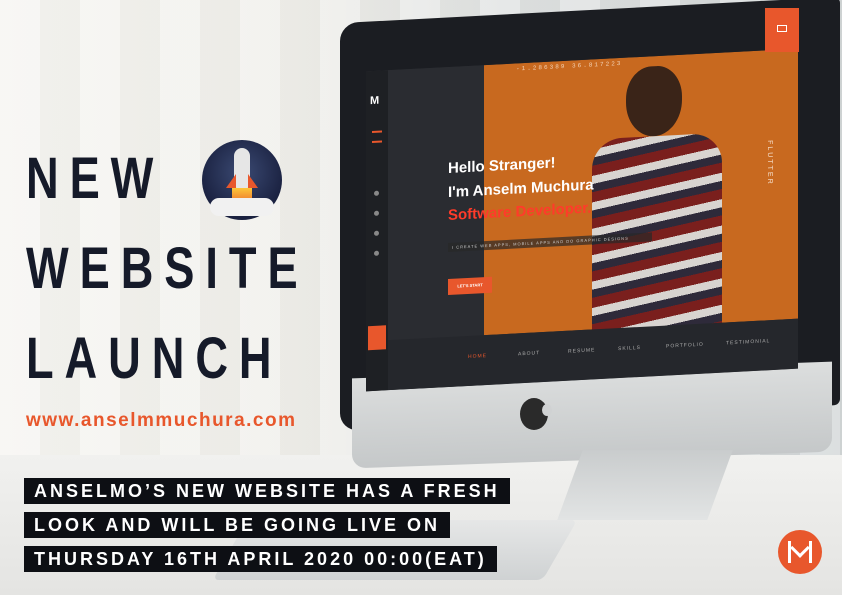  Describe the element at coordinates (374, 101) in the screenshot. I see `site-logo-icon: M` at that location.